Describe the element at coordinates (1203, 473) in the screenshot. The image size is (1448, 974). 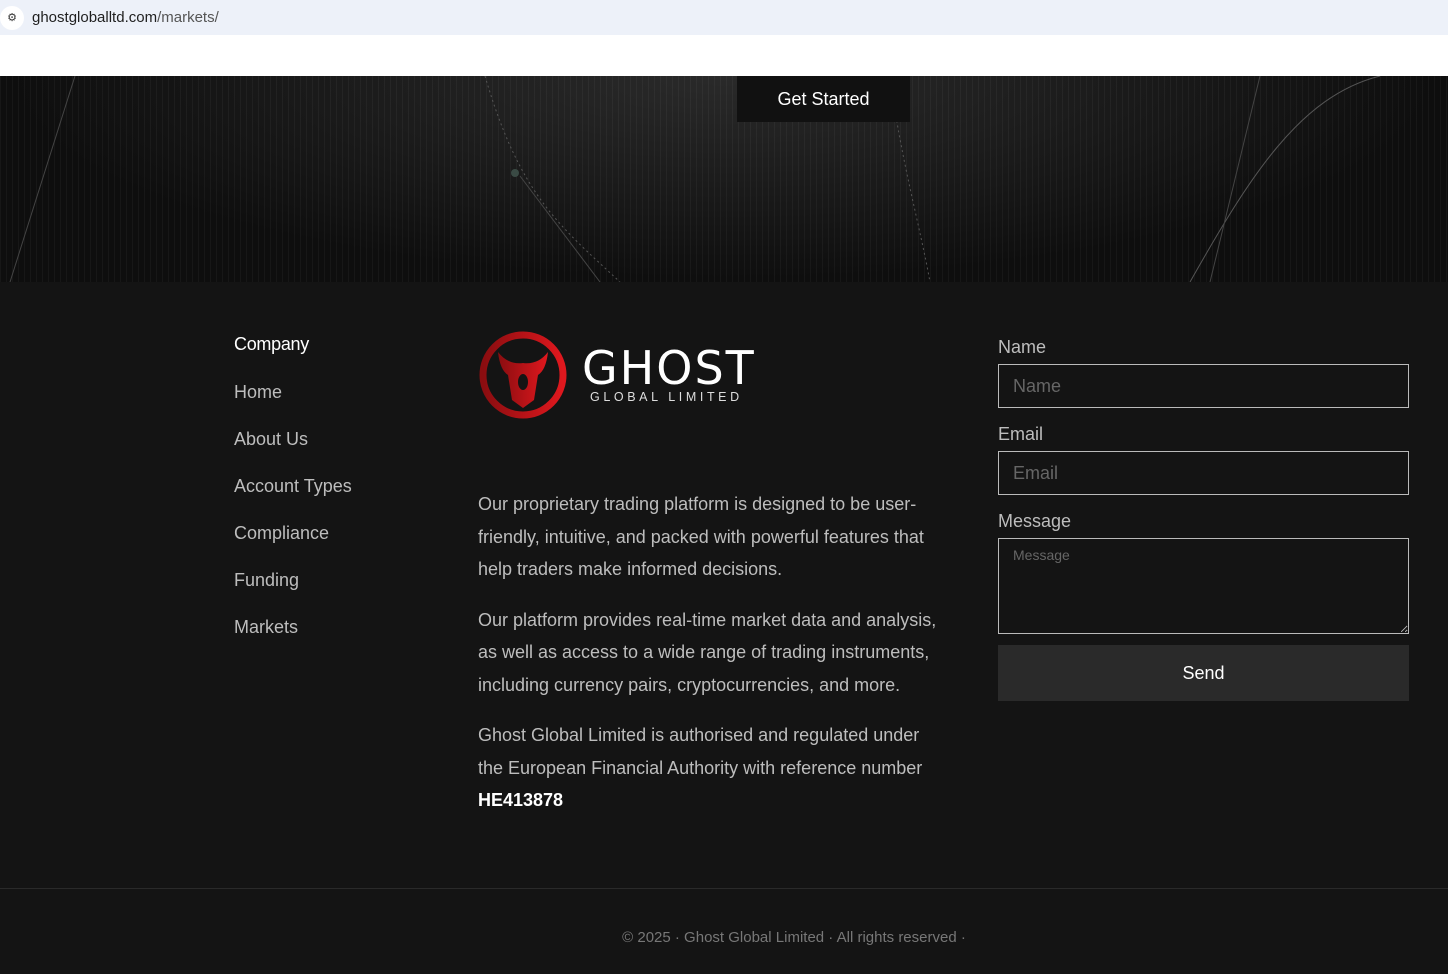
I see `email-input` at that location.